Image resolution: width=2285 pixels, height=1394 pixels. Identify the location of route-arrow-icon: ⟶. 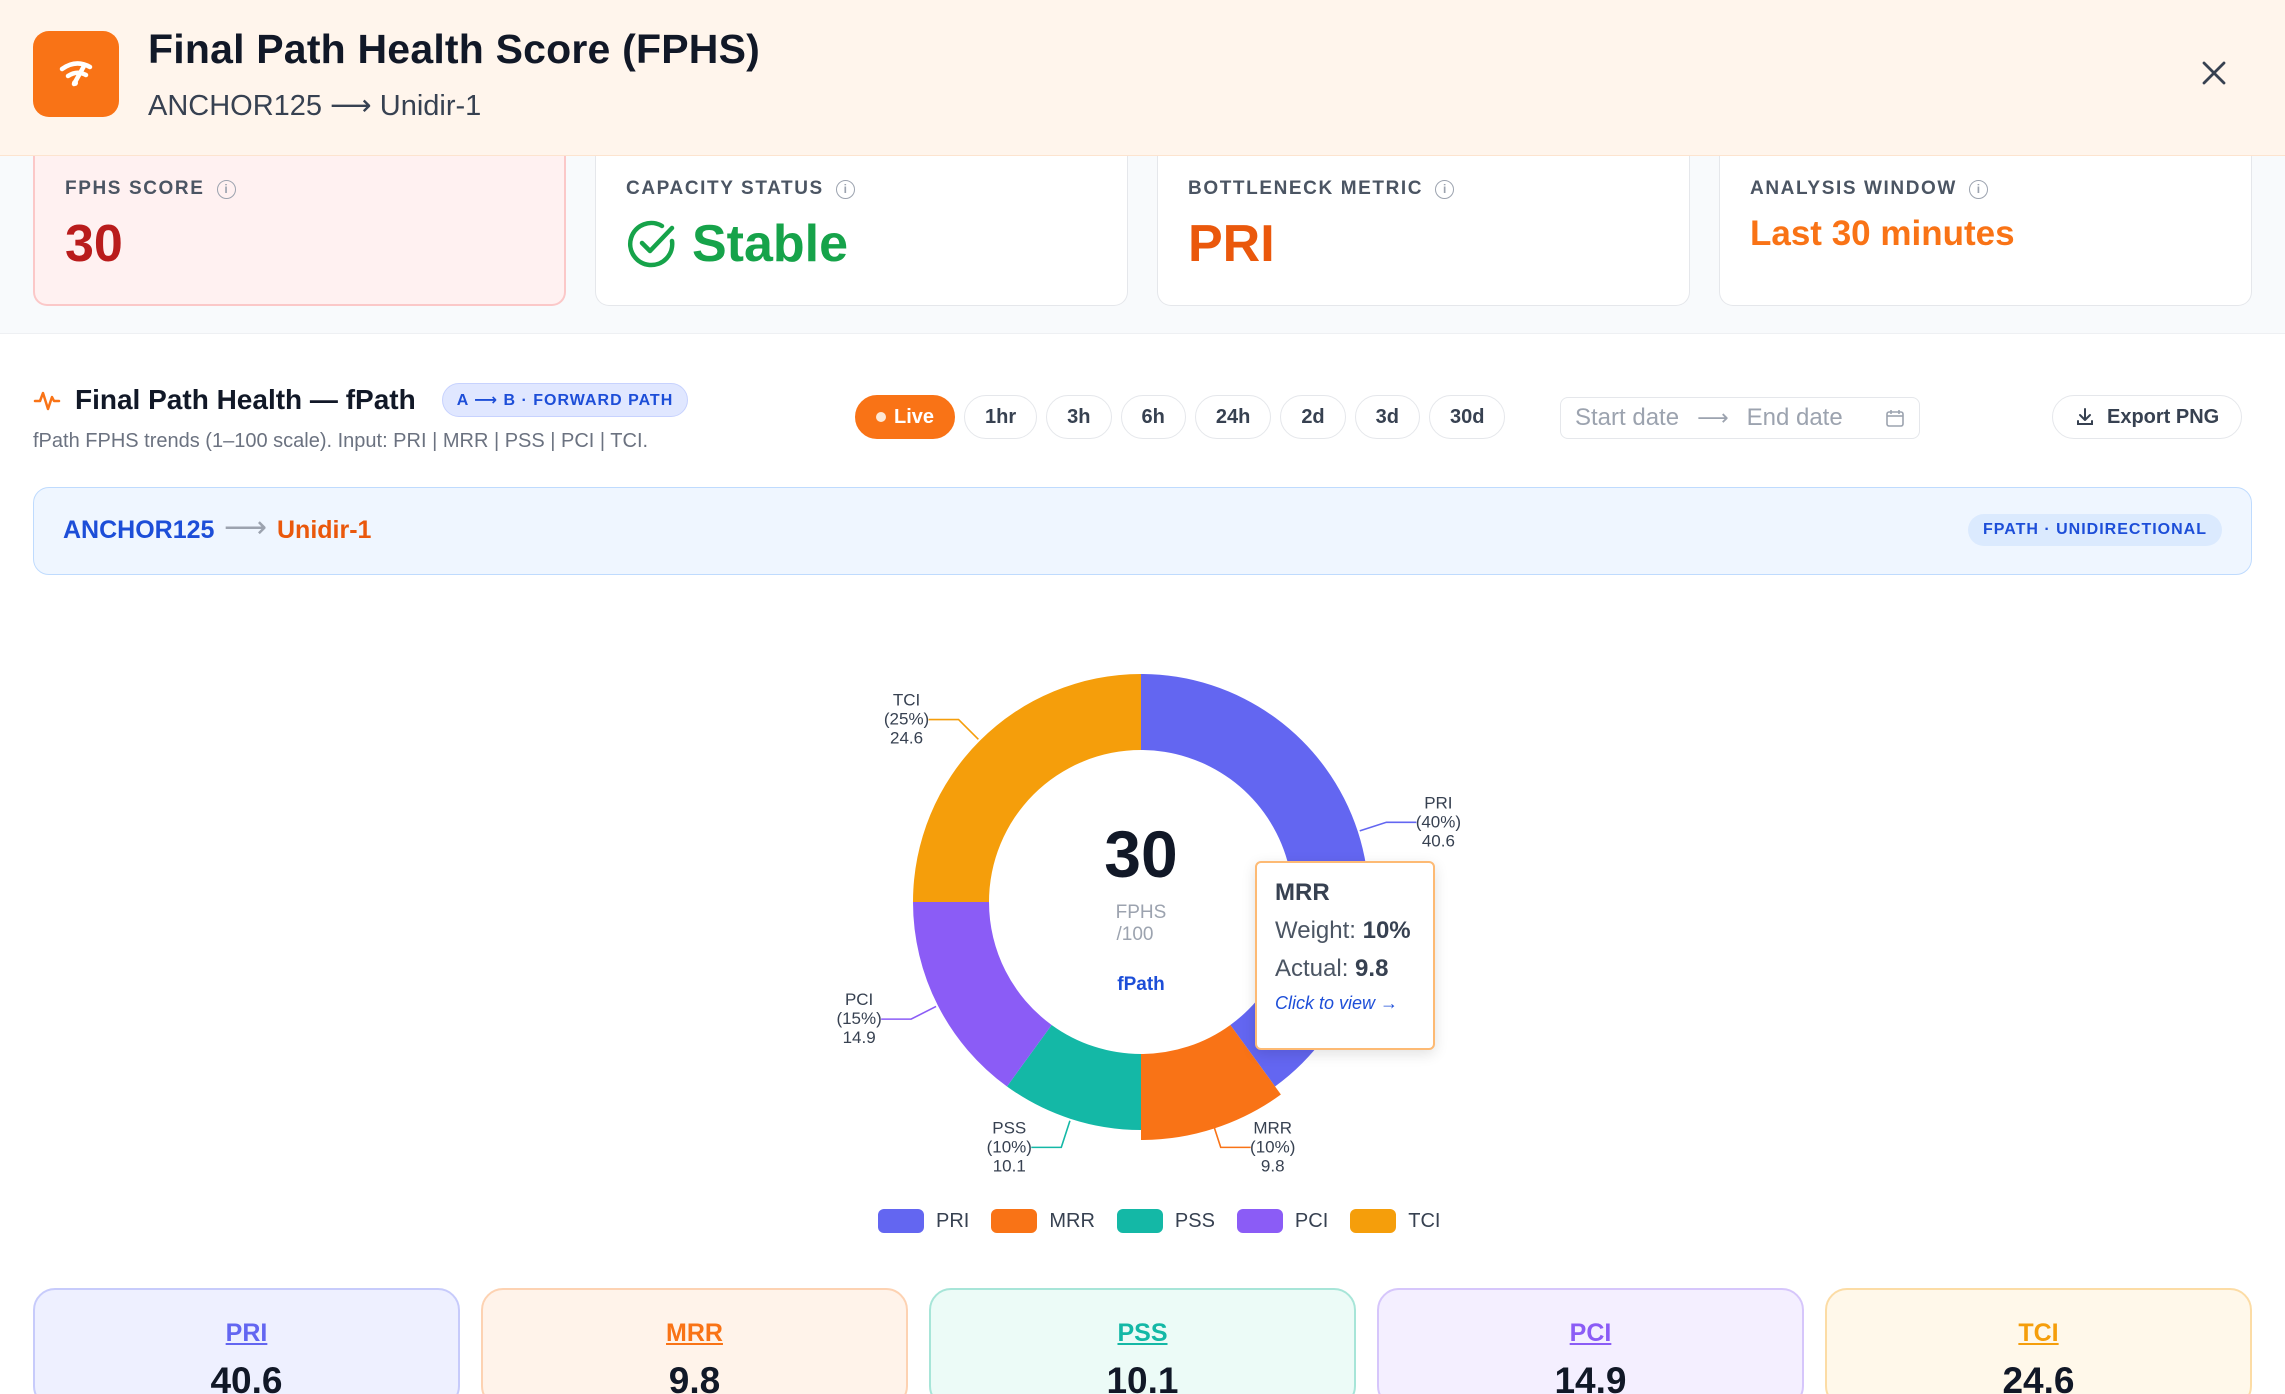
(246, 527).